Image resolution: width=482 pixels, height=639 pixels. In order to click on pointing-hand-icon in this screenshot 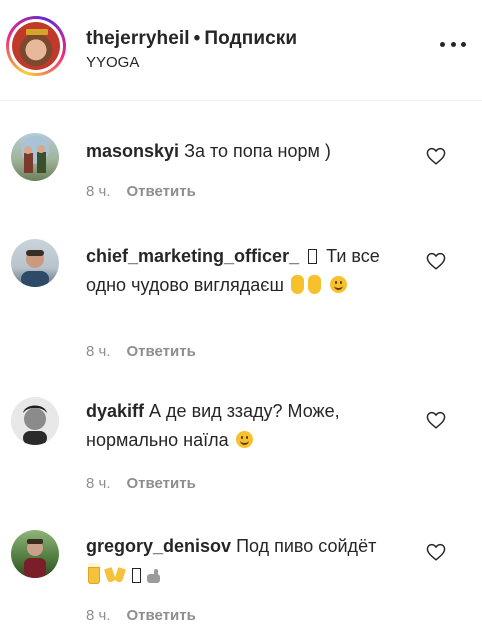, I will do `click(155, 576)`.